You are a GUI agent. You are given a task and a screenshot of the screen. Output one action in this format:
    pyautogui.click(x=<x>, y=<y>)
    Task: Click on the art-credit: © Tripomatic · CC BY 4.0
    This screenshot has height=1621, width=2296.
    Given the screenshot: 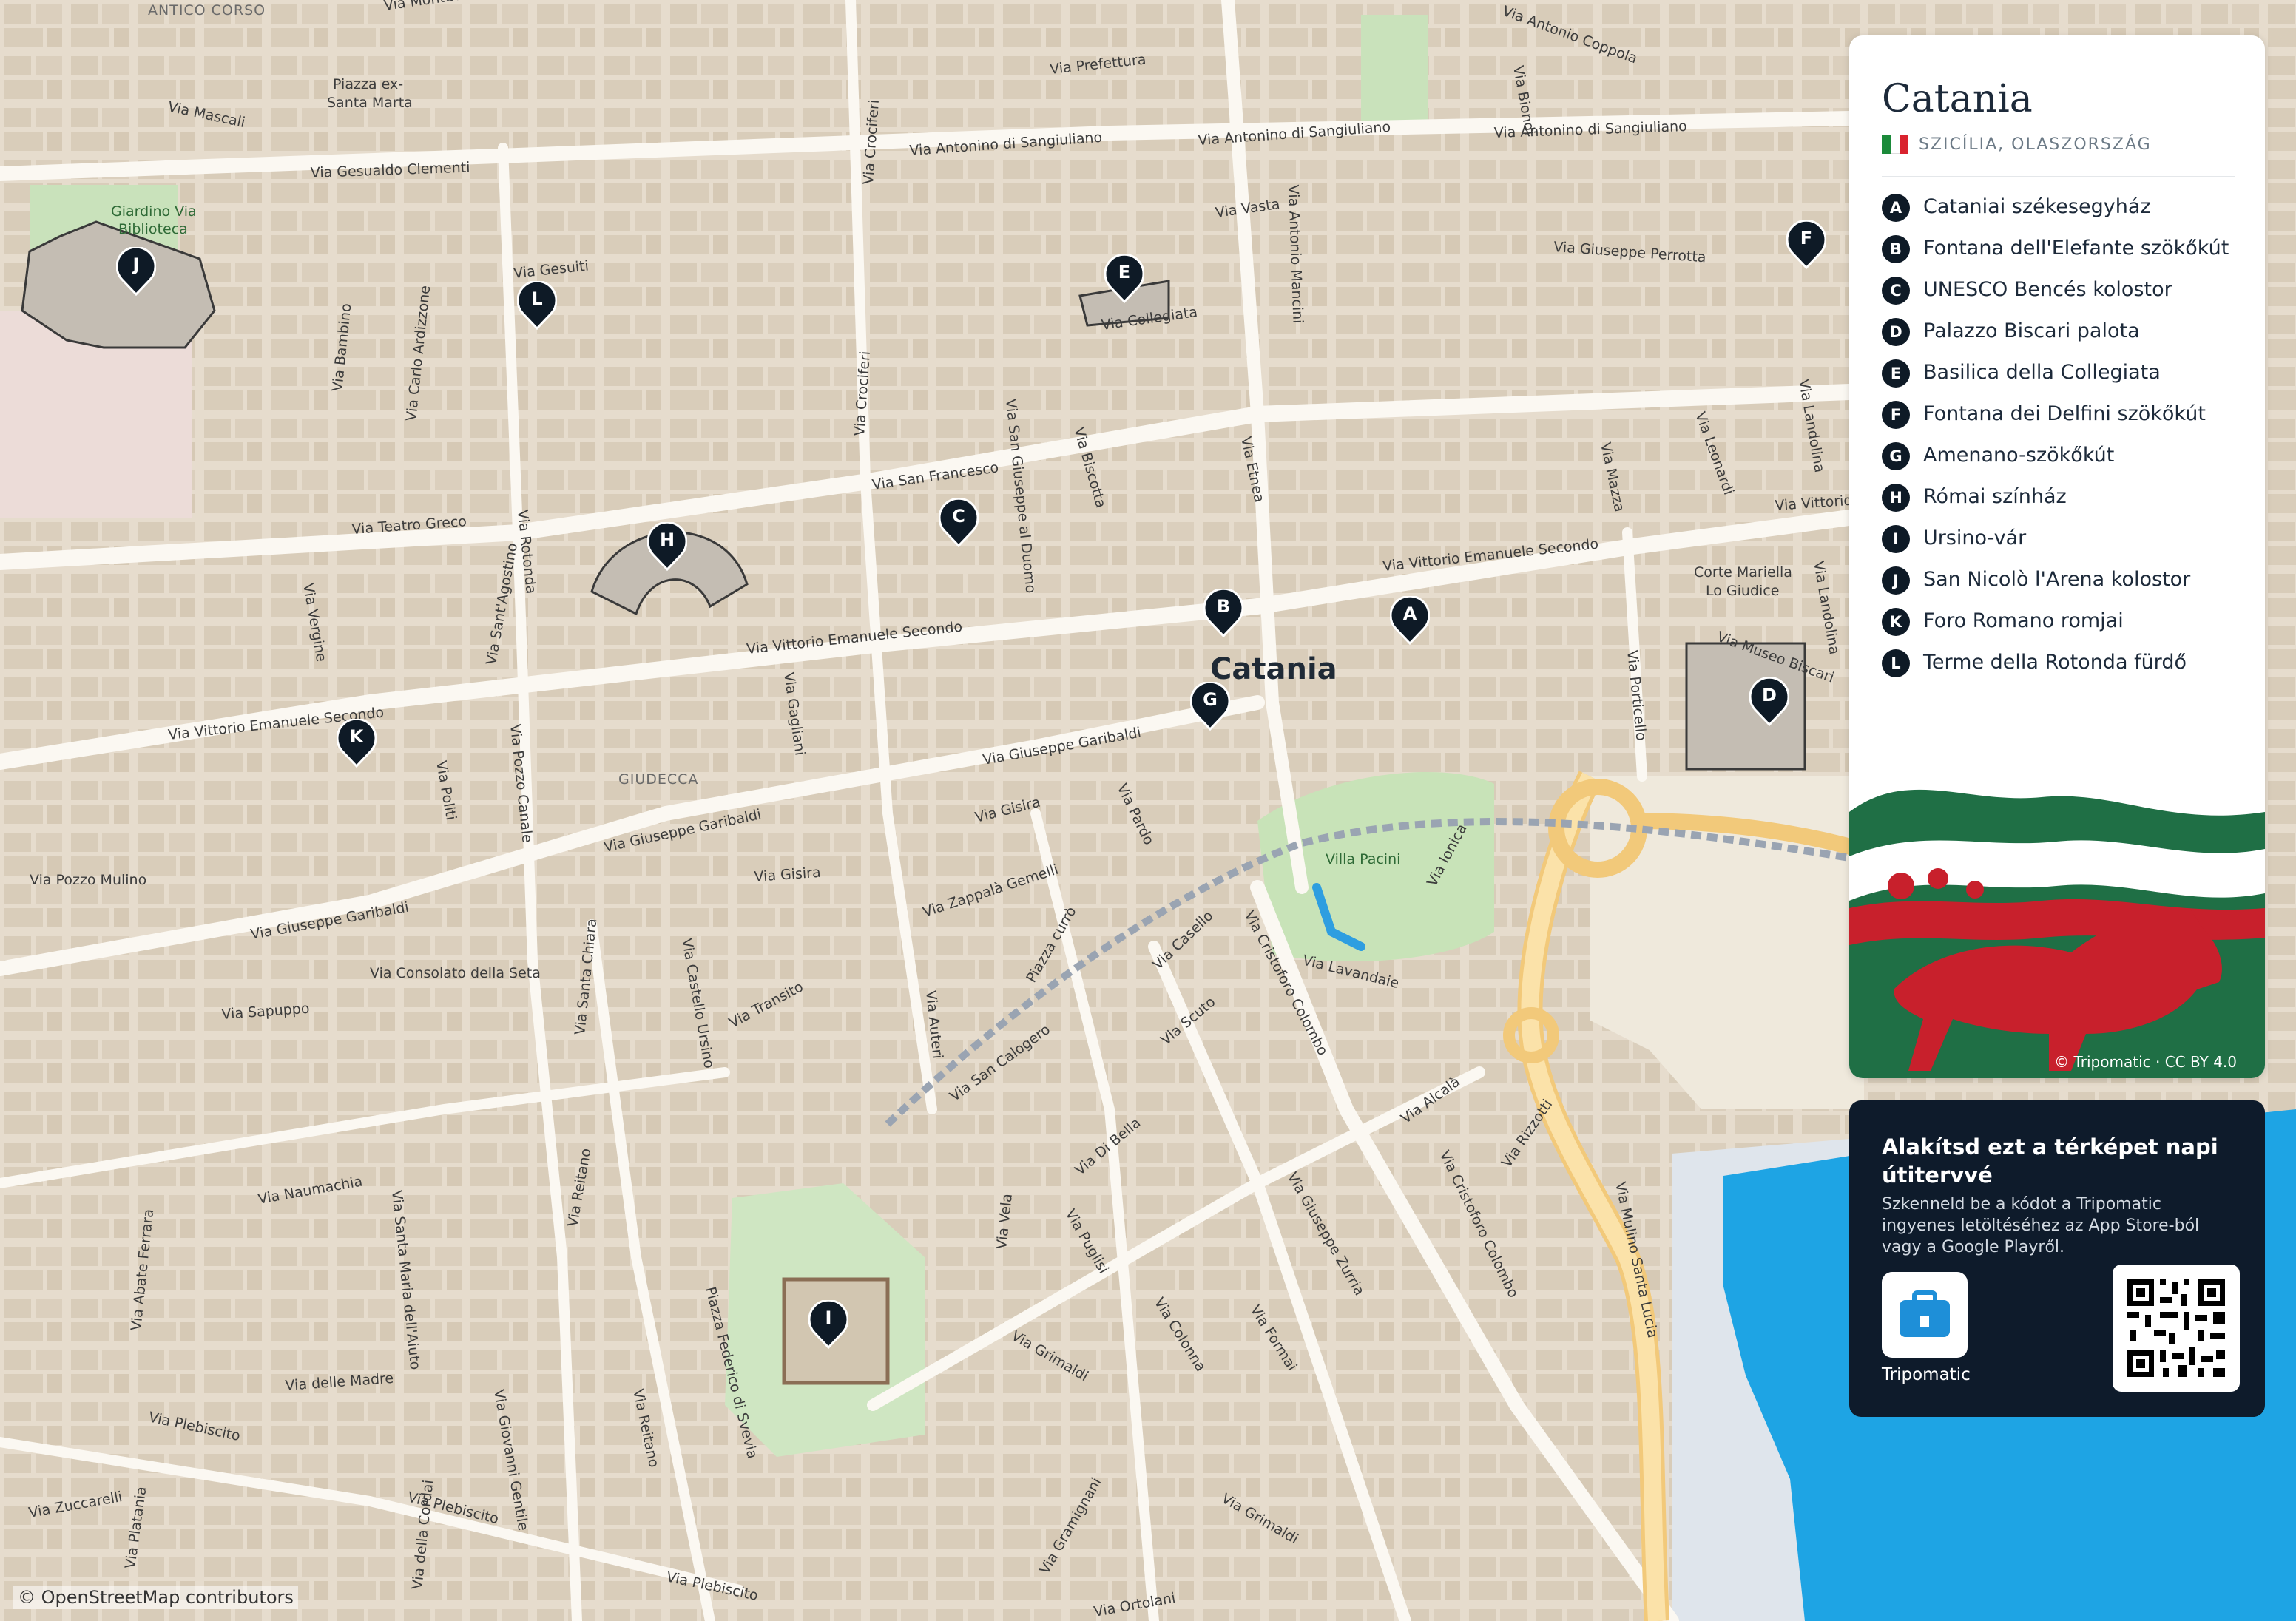 What is the action you would take?
    pyautogui.click(x=2145, y=1062)
    